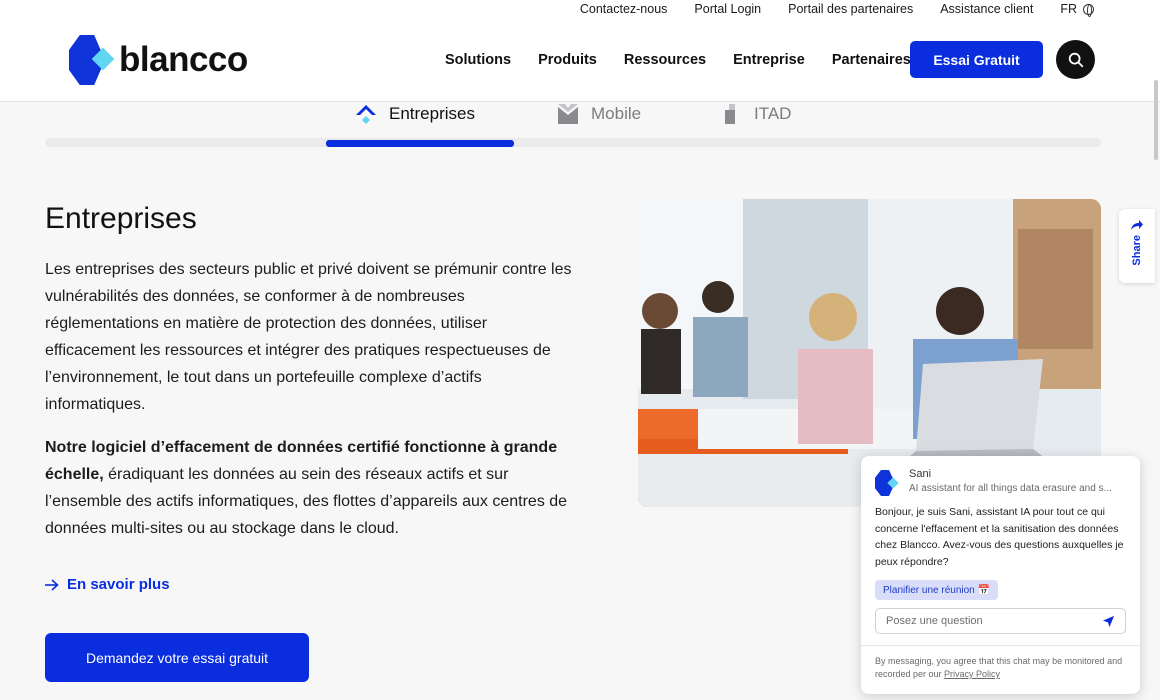 The image size is (1160, 700). I want to click on tab-entreprises: Entreprises, so click(415, 114).